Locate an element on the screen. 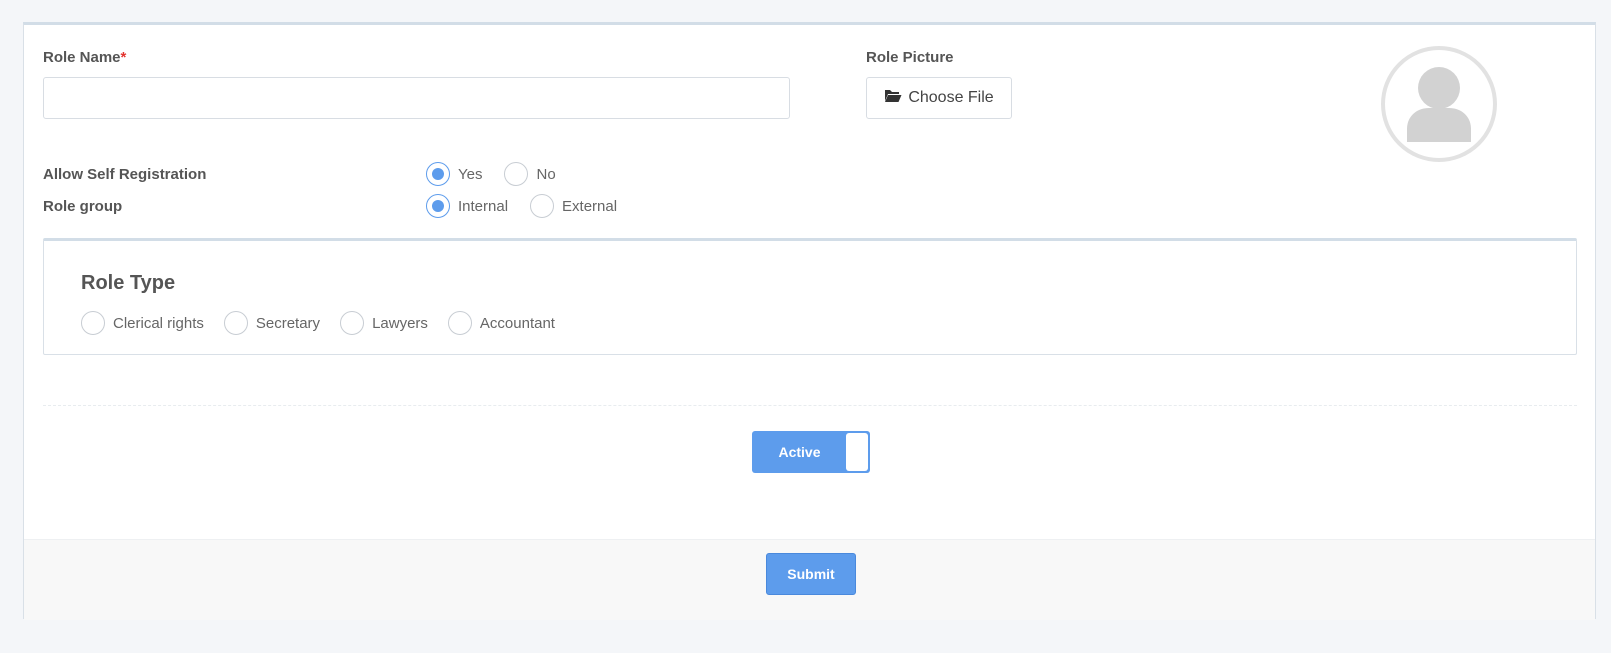  role-group-label: Role group is located at coordinates (83, 206).